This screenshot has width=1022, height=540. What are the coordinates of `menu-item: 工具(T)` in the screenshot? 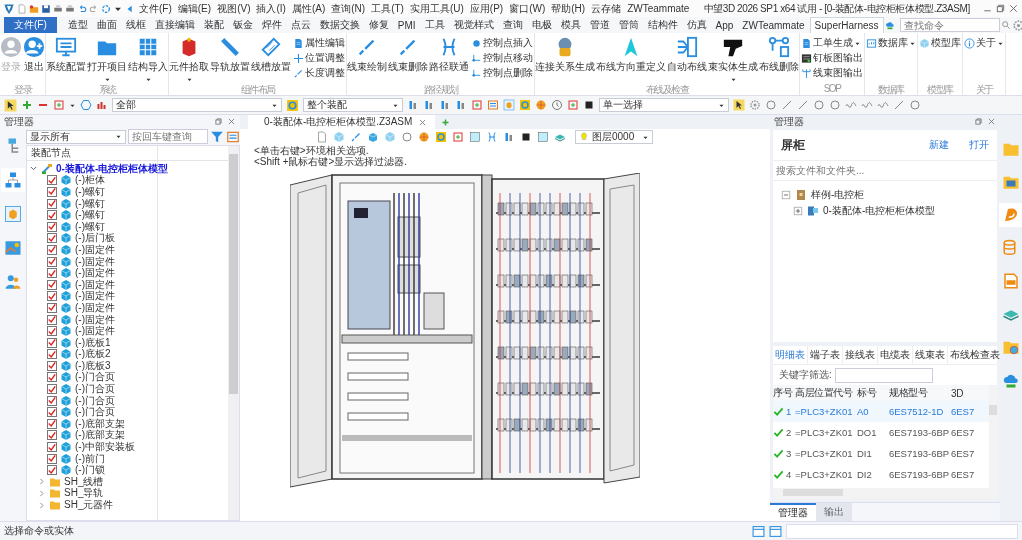 It's located at (387, 8).